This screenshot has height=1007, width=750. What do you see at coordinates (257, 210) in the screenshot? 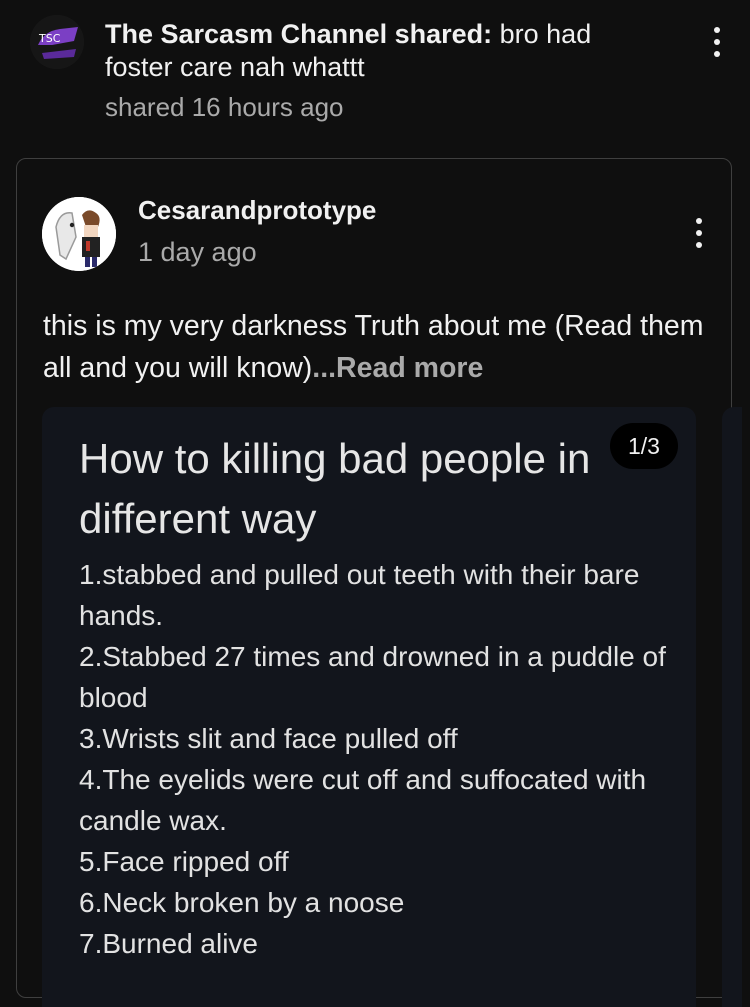
I see `poster-name: Cesarandprototype` at bounding box center [257, 210].